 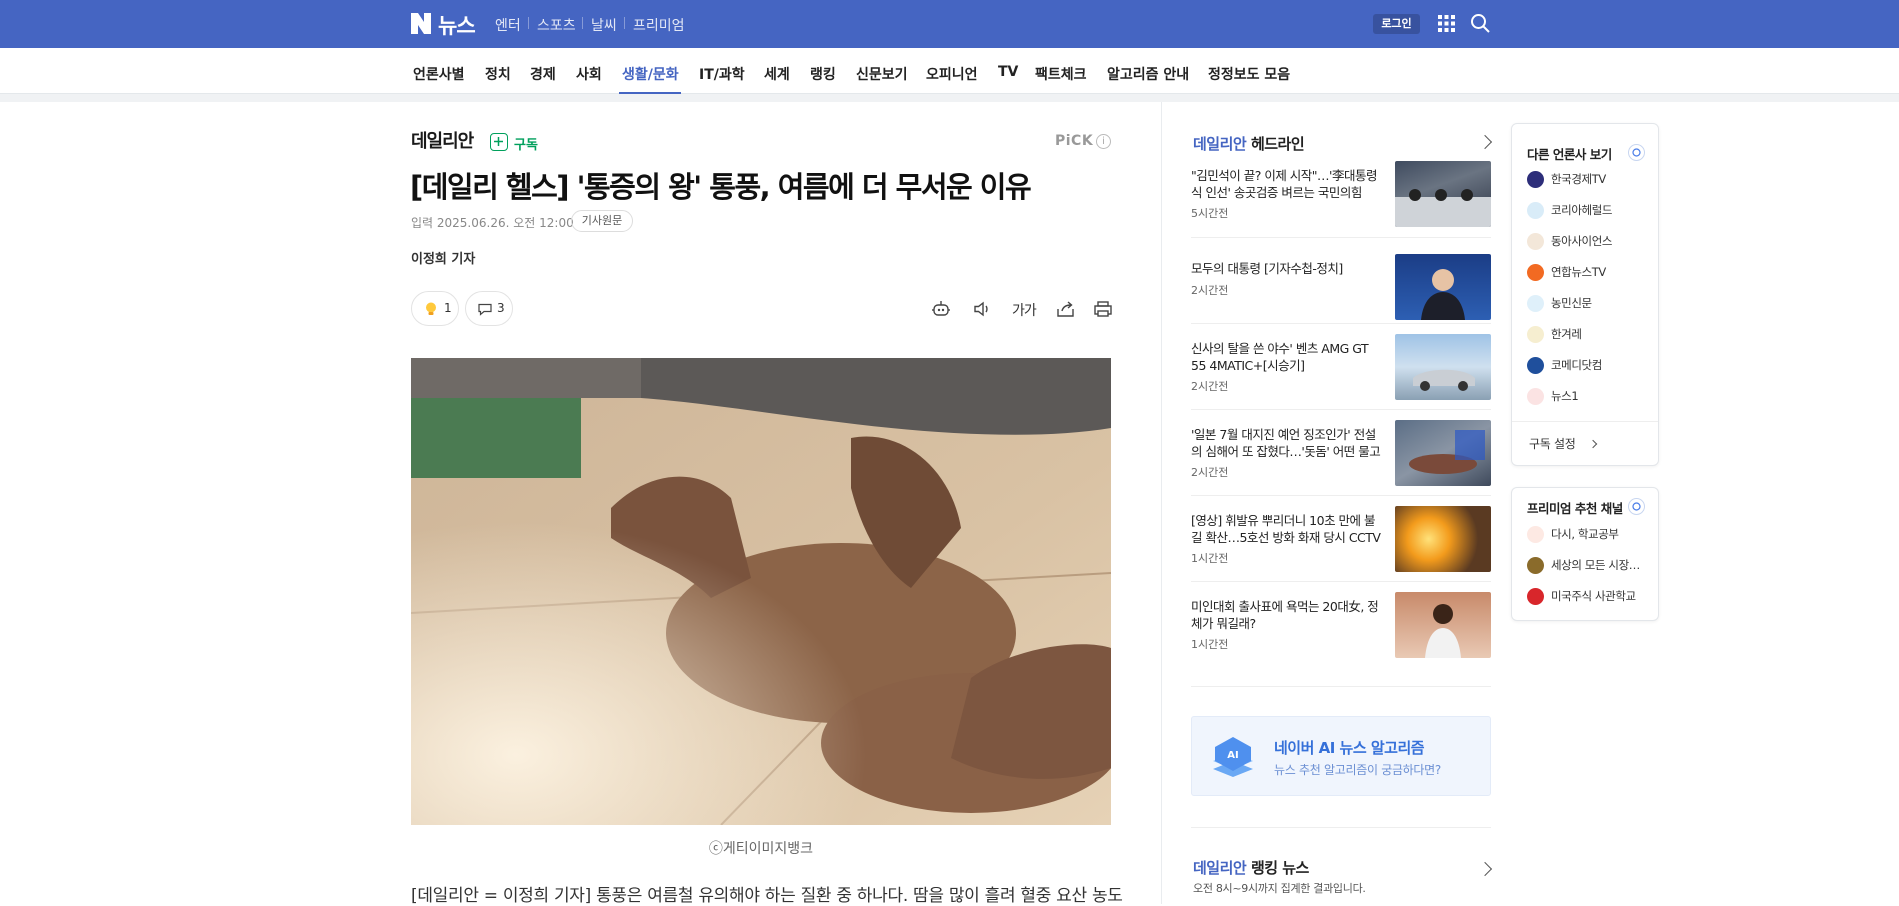 What do you see at coordinates (1593, 596) in the screenshot?
I see `channel-name: 미국주식 사관학교` at bounding box center [1593, 596].